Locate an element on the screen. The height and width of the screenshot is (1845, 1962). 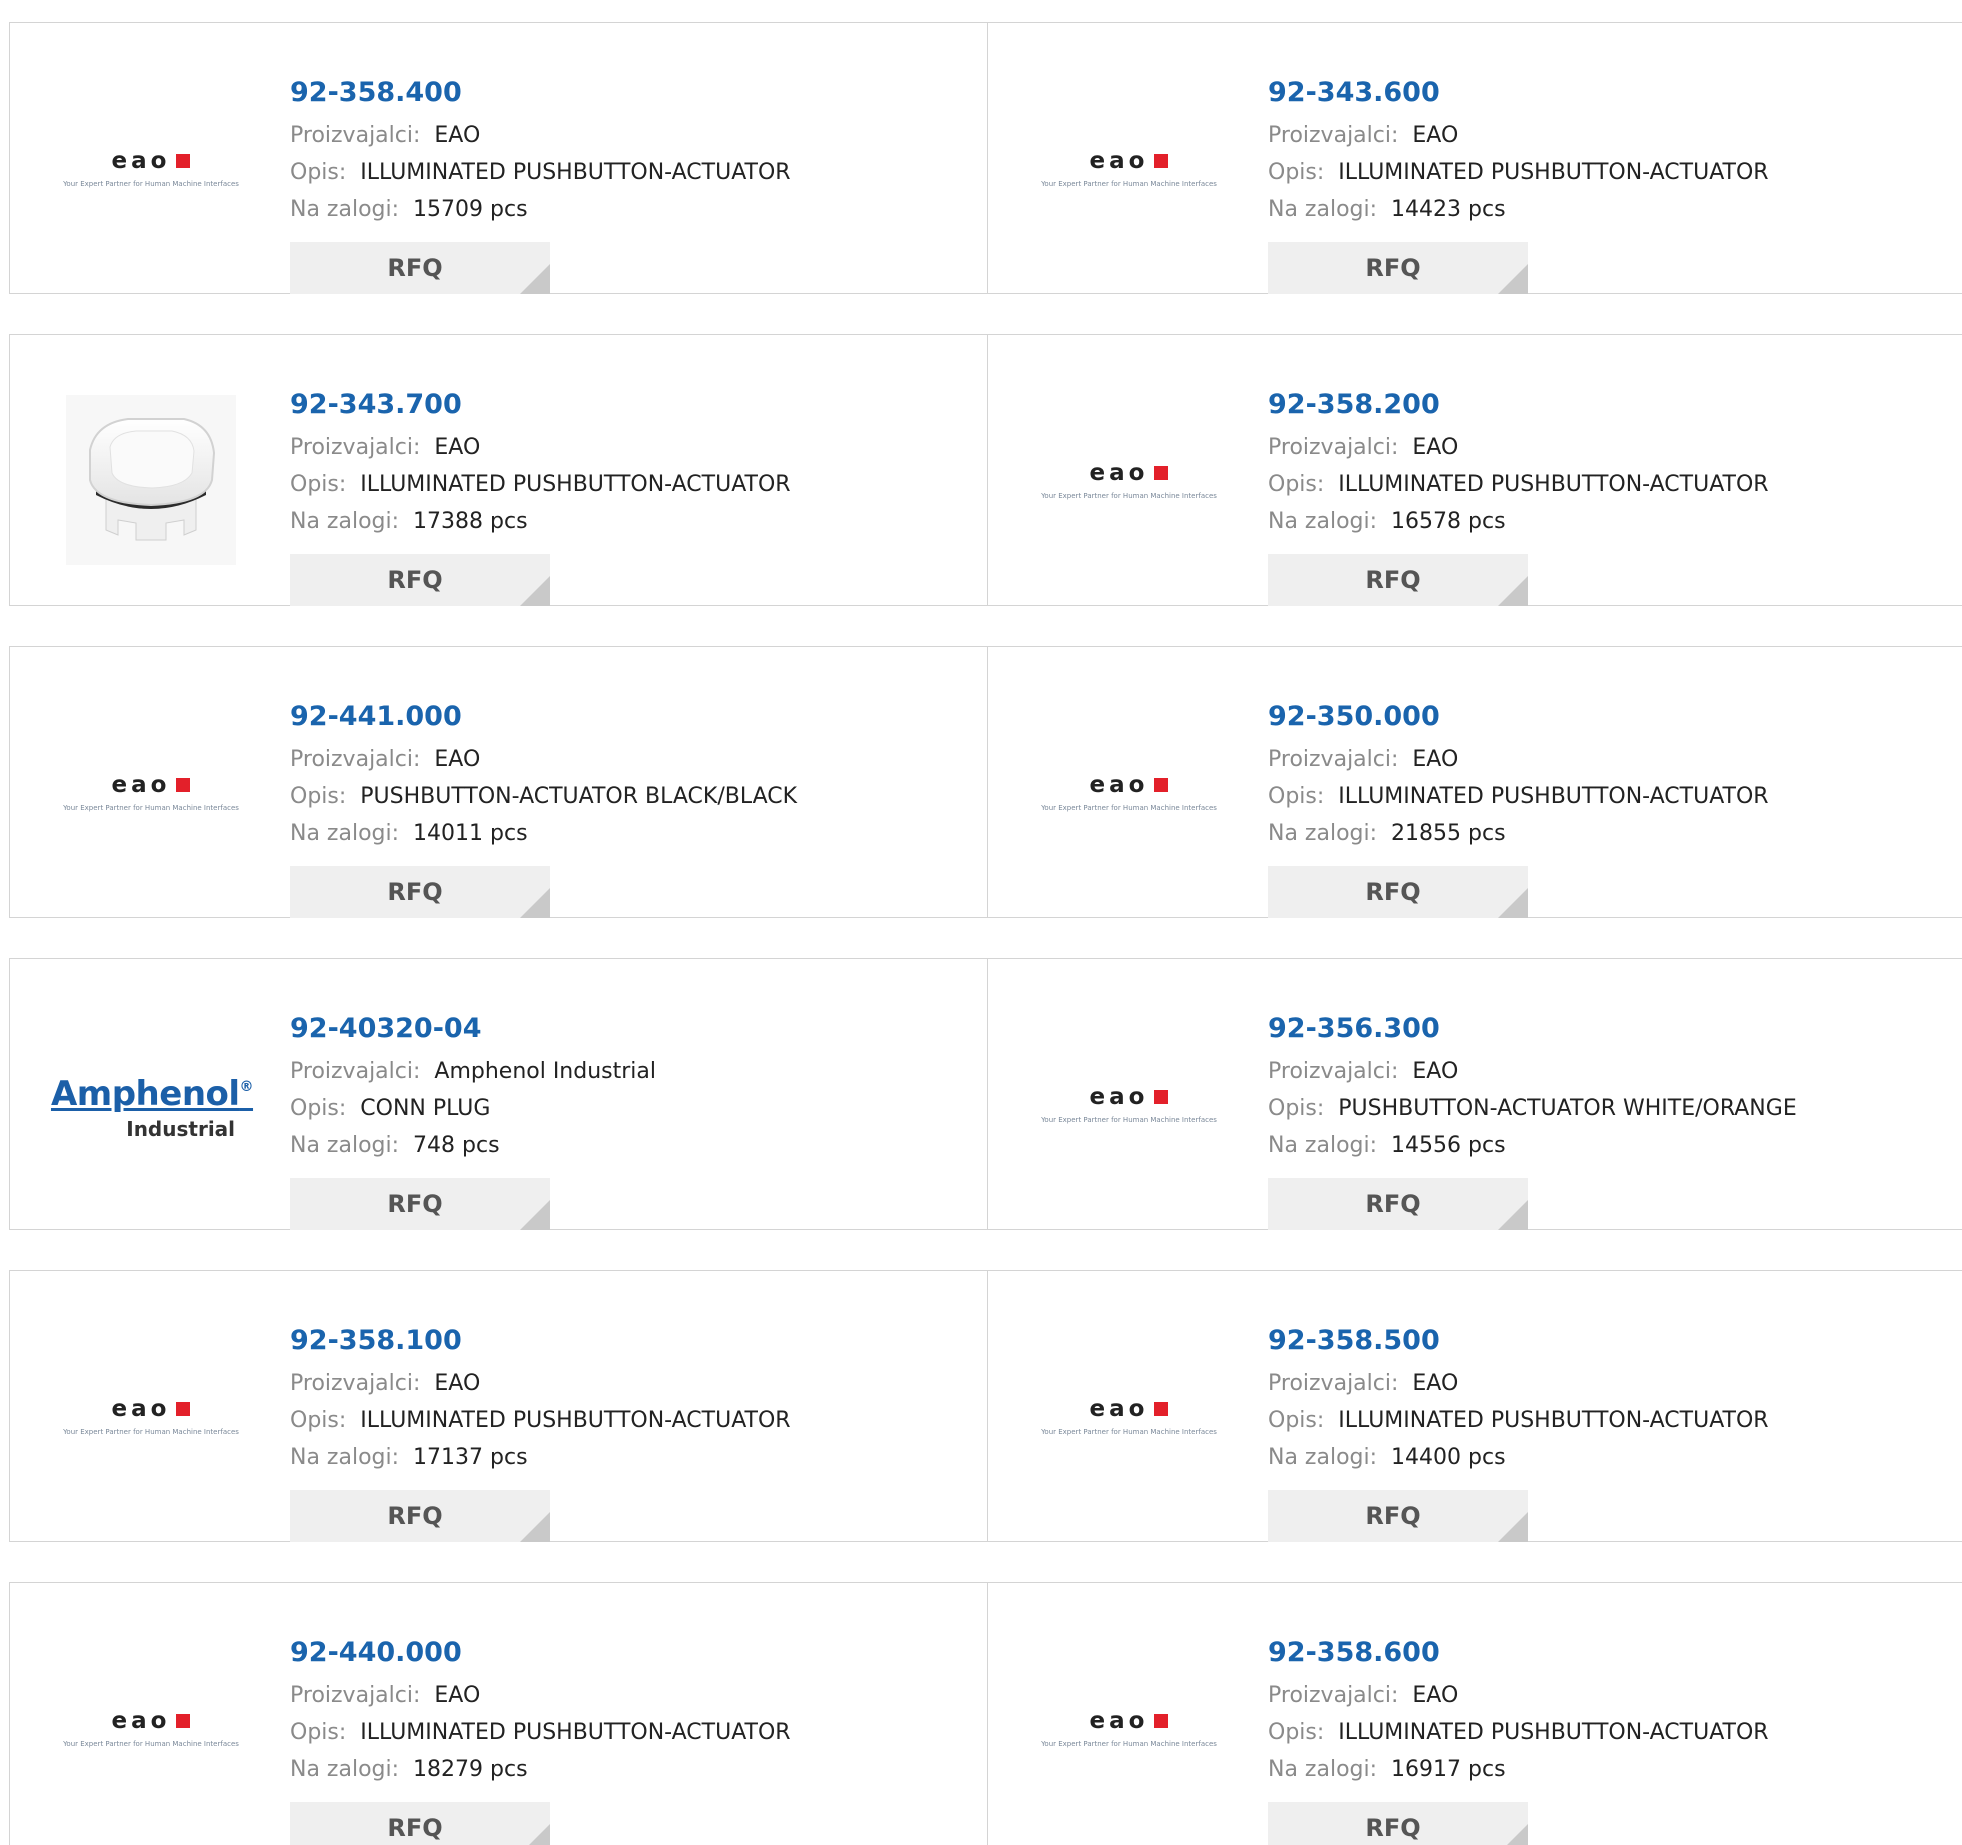
amphenol-wordmark: Amphenol® is located at coordinates (152, 1093).